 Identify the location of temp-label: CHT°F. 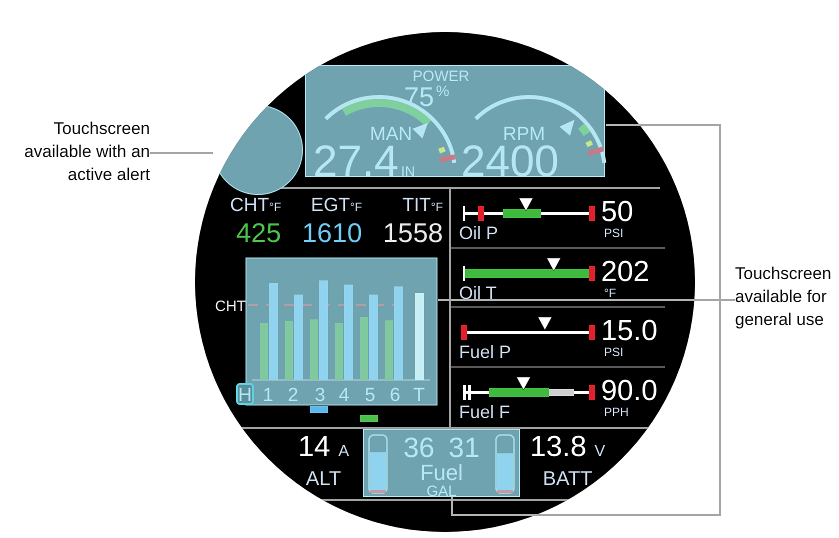
(256, 206).